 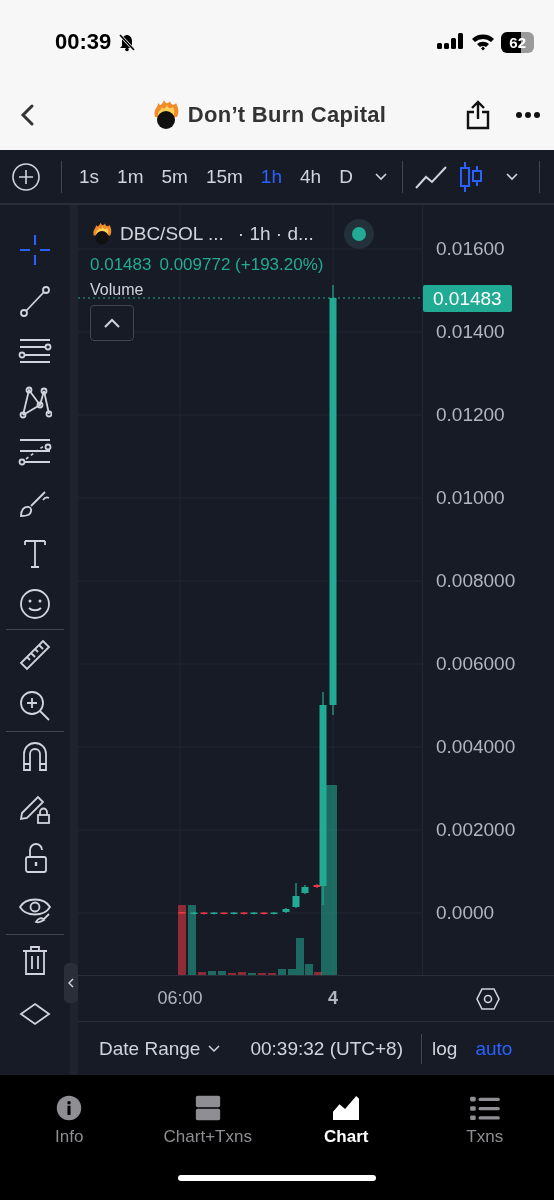 I want to click on log-toggle: log, so click(x=445, y=1048).